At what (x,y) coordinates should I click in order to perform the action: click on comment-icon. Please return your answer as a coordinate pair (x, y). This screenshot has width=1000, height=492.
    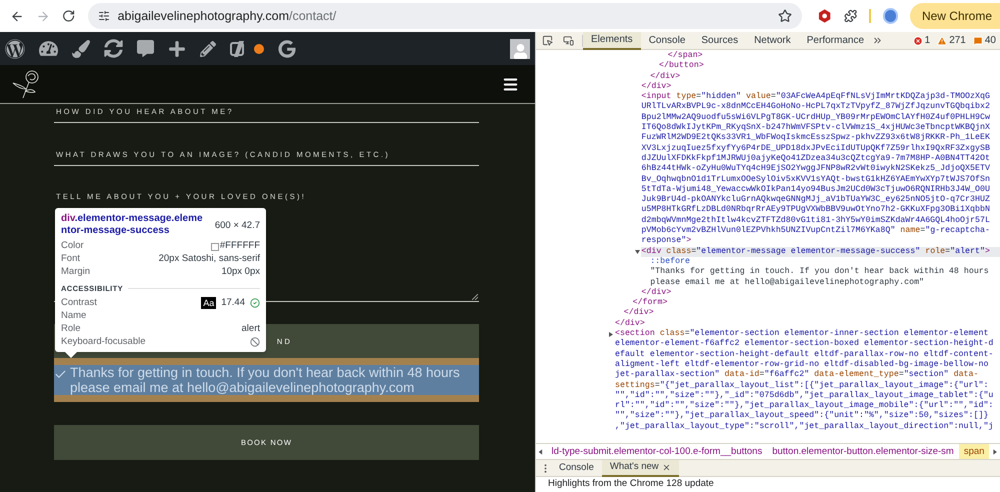
    Looking at the image, I should click on (145, 48).